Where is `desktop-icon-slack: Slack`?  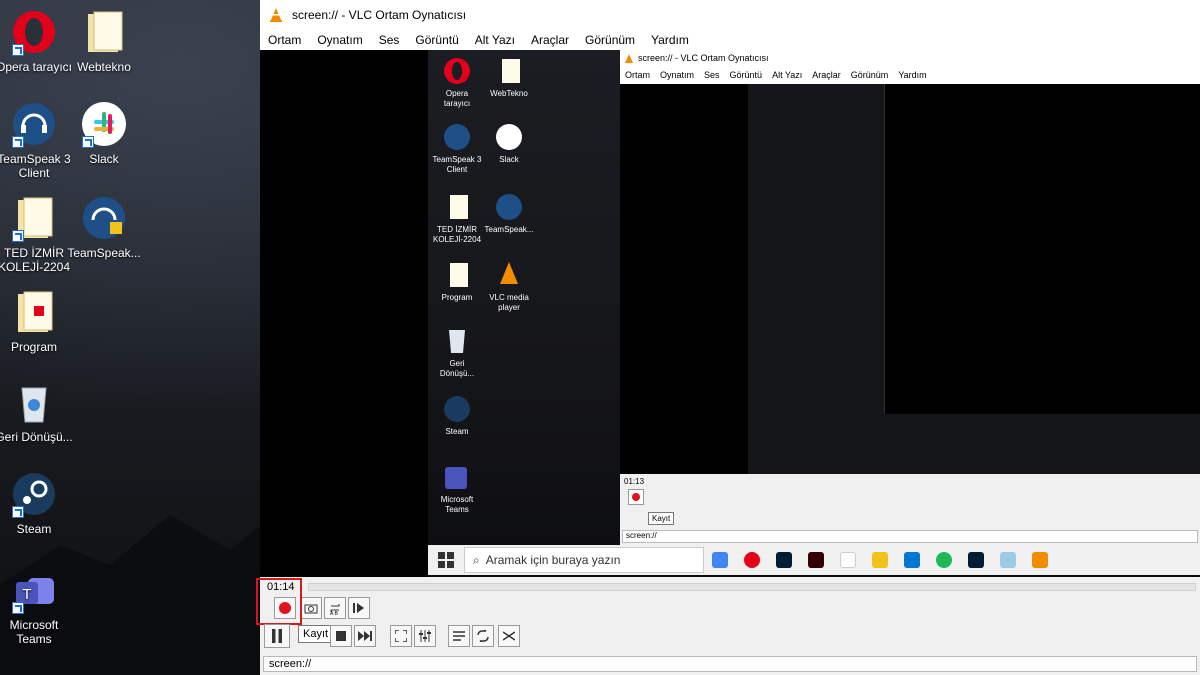
desktop-icon-slack: Slack is located at coordinates (104, 133).